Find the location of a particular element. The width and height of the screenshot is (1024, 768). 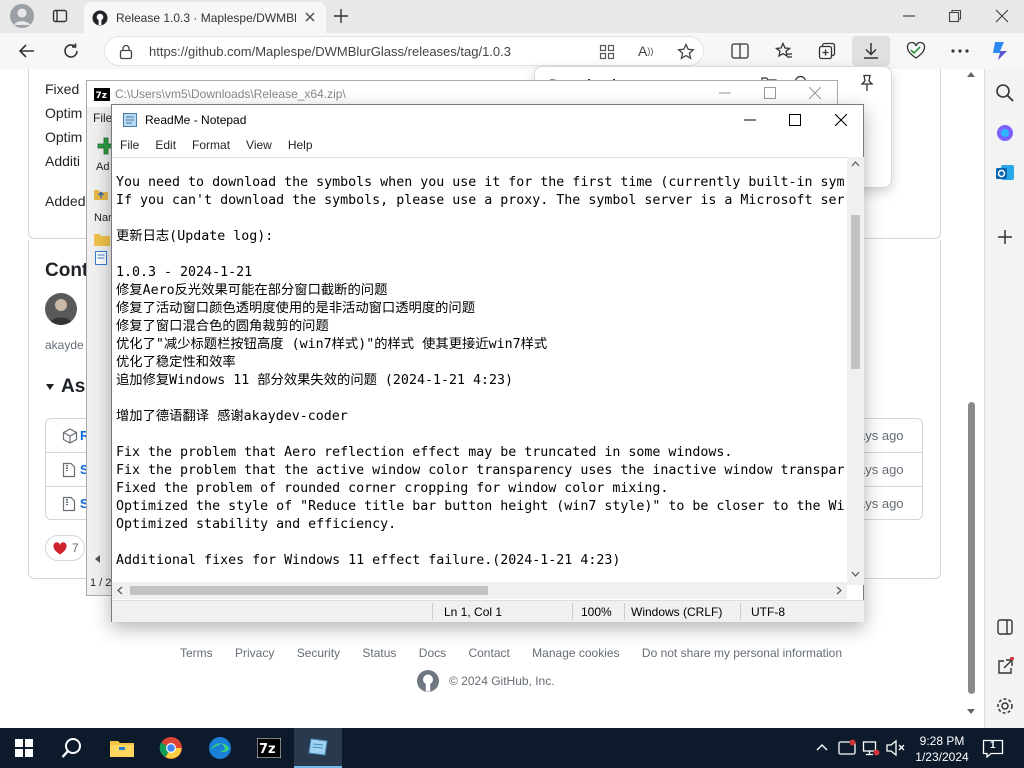

close-tab-icon is located at coordinates (310, 17).